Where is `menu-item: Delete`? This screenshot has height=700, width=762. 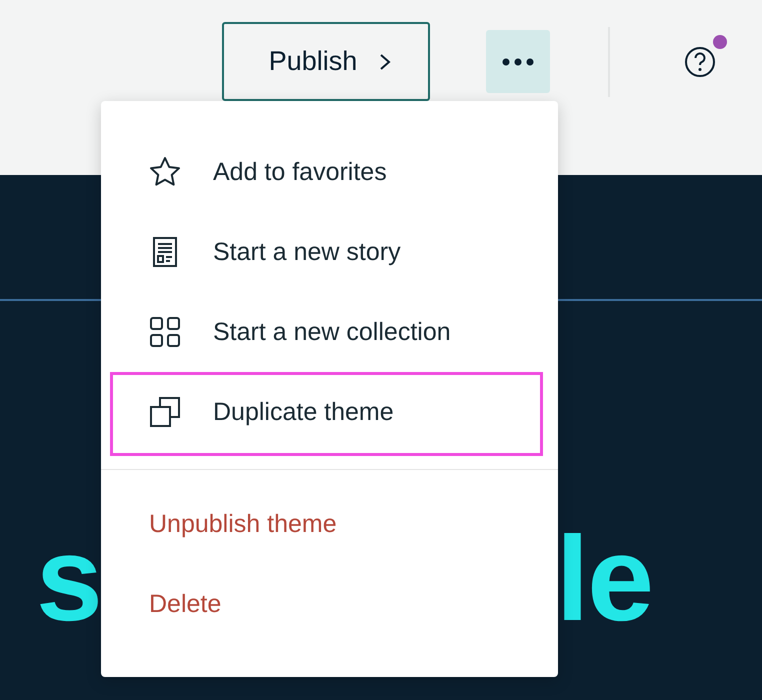
menu-item: Delete is located at coordinates (329, 604).